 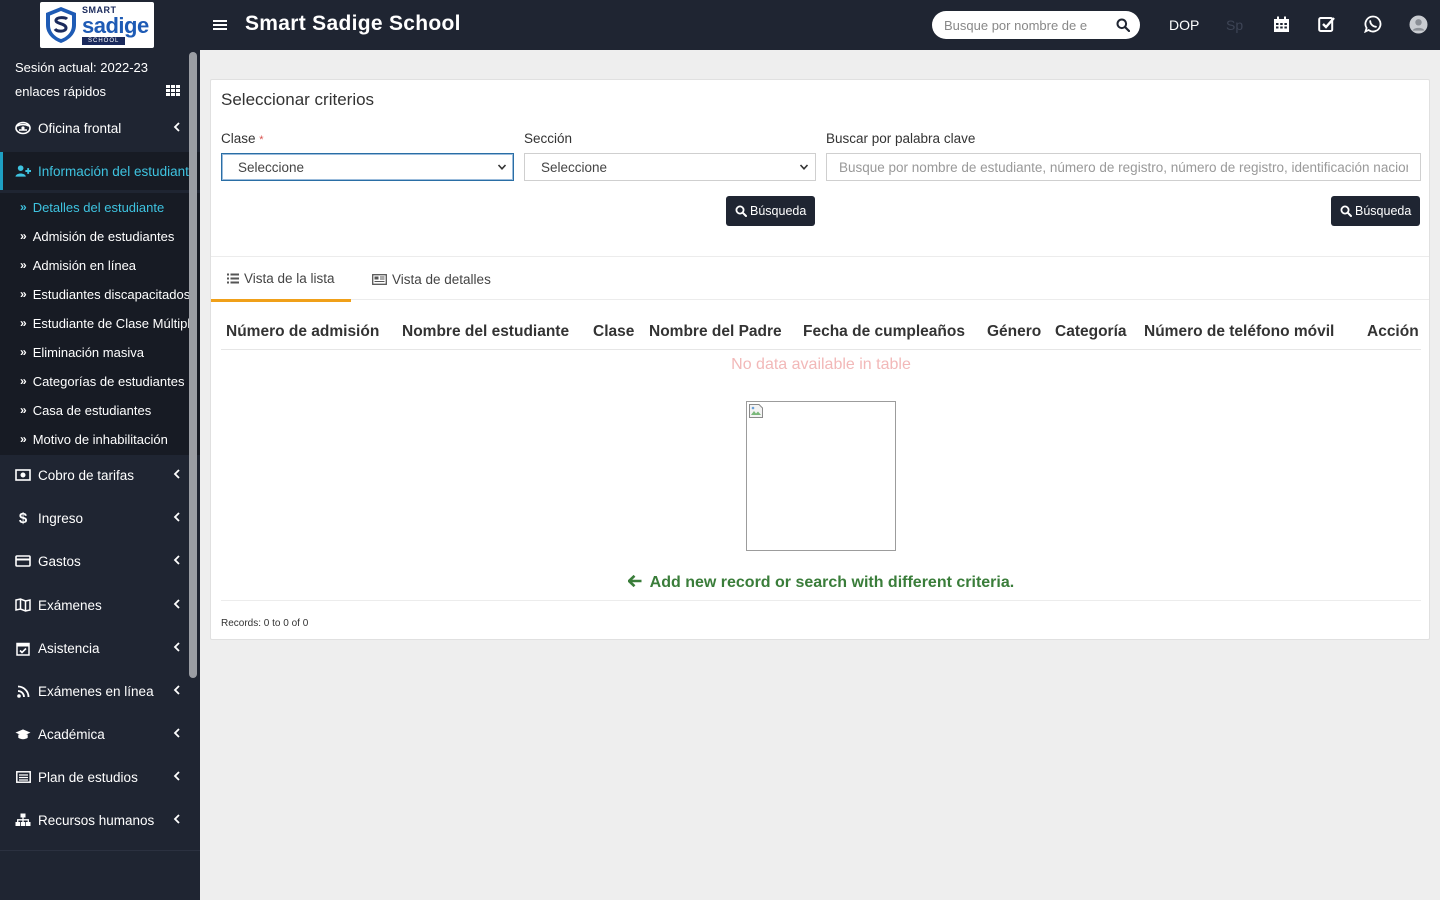 What do you see at coordinates (84, 265) in the screenshot?
I see `subitem-label: Admisión en línea` at bounding box center [84, 265].